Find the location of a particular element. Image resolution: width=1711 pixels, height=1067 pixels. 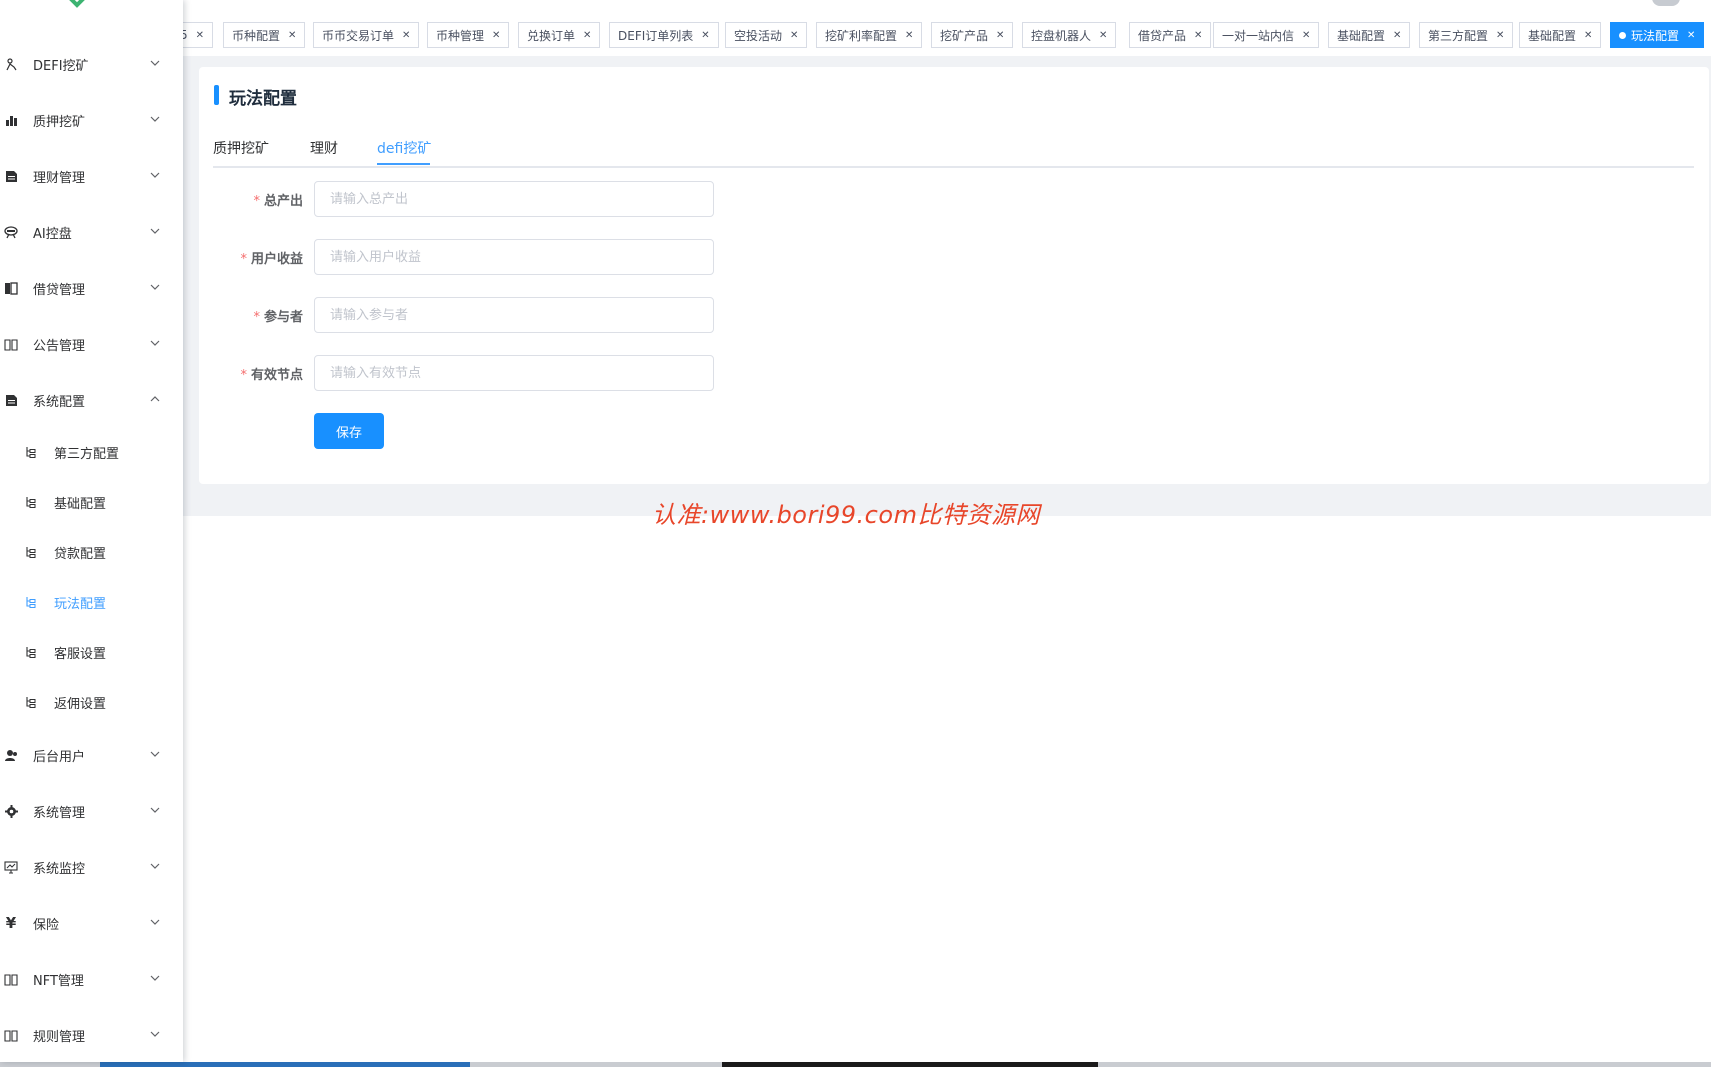

tag-item: 第三方配置 ✕ is located at coordinates (1466, 35).